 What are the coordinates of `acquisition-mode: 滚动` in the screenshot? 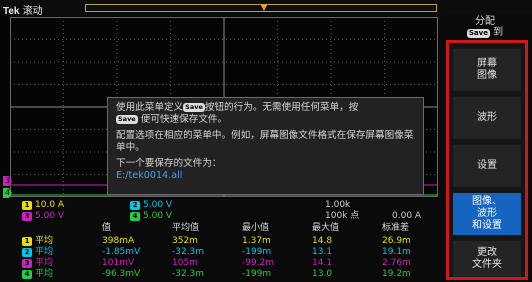 It's located at (32, 11).